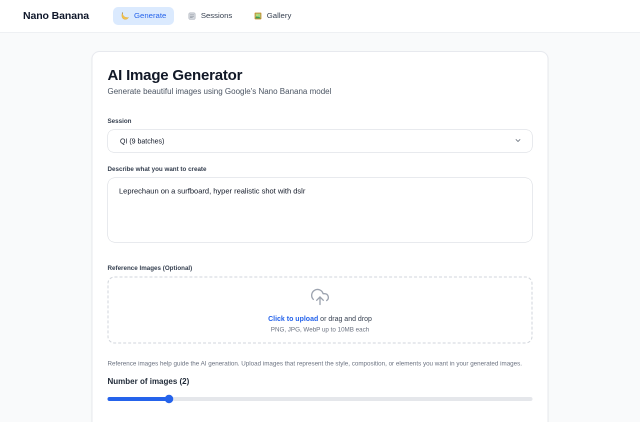 Image resolution: width=640 pixels, height=422 pixels. What do you see at coordinates (150, 16) in the screenshot?
I see `tab-generate-label: Generate` at bounding box center [150, 16].